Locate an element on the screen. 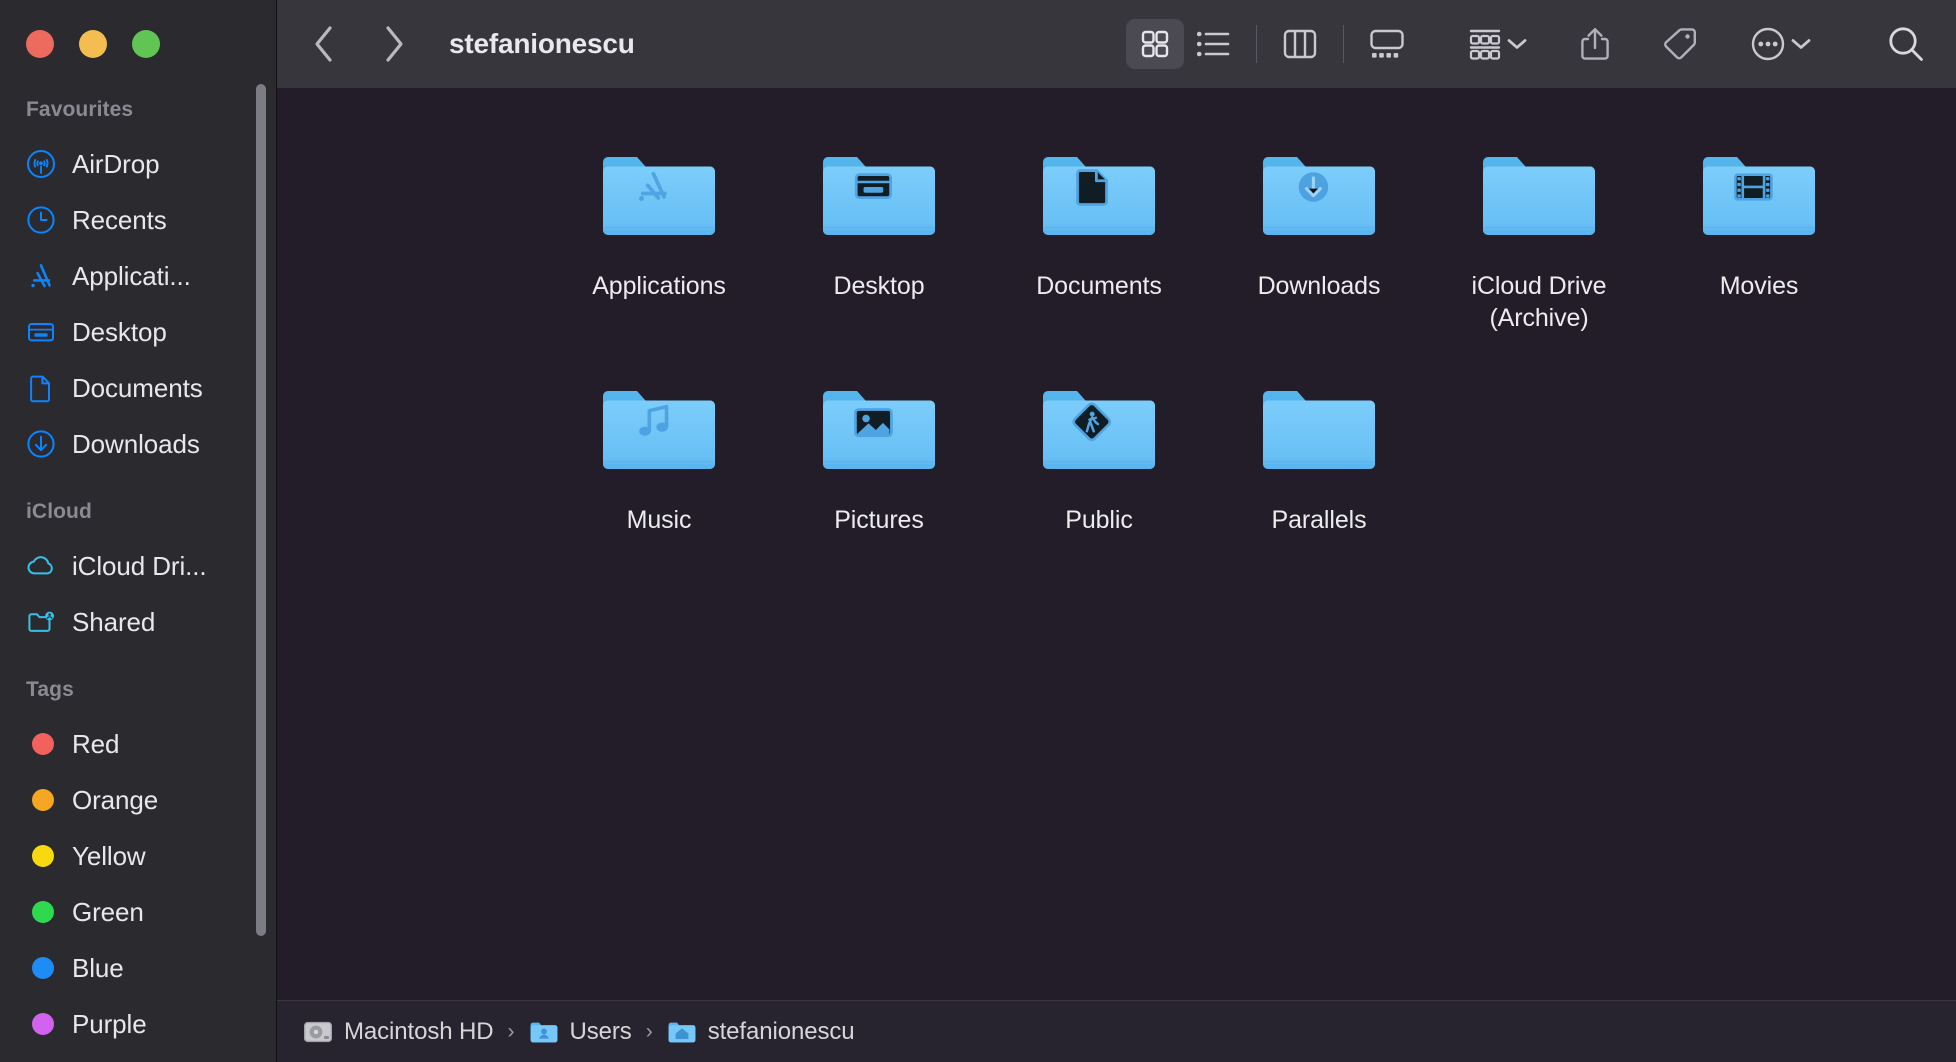 This screenshot has height=1062, width=1956. file-item: Pictures is located at coordinates (879, 459).